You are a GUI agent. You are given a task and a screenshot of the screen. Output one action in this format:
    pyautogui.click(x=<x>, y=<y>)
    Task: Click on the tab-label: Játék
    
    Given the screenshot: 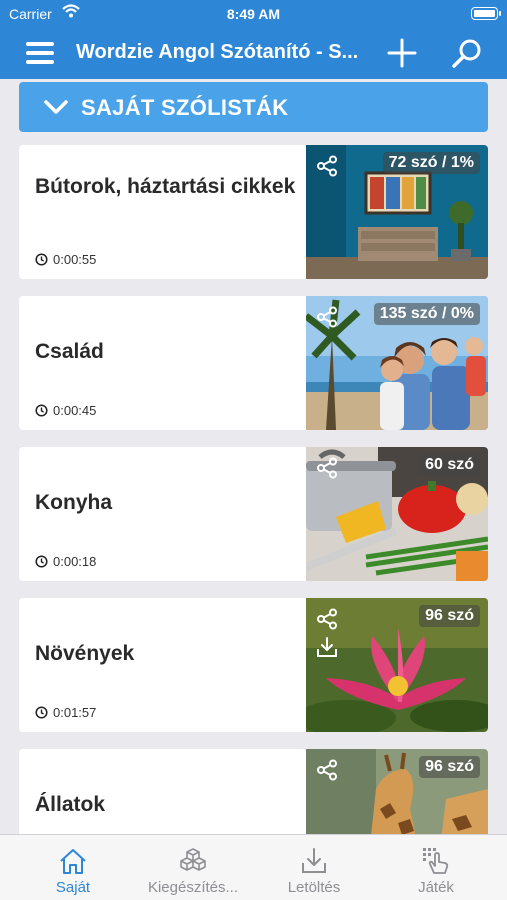 What is the action you would take?
    pyautogui.click(x=436, y=887)
    